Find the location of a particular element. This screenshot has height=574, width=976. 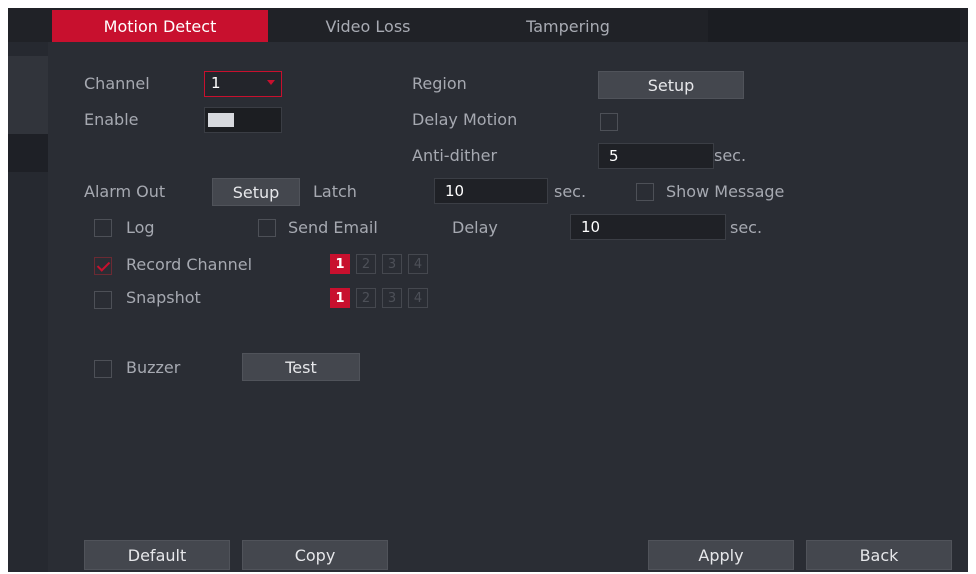

channel-label: Channel is located at coordinates (117, 83).